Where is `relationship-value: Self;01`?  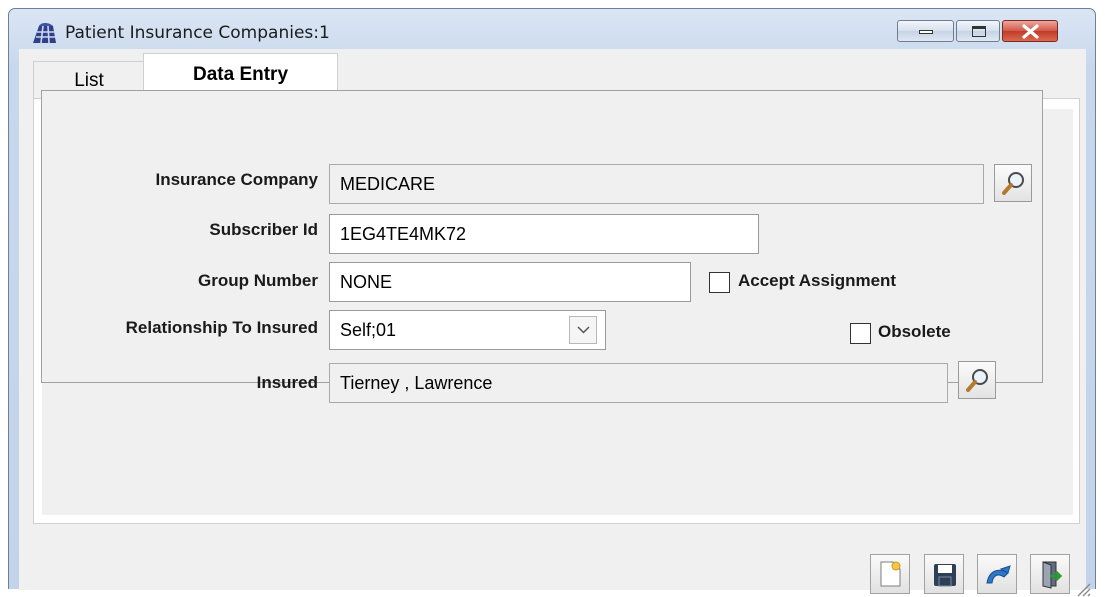
relationship-value: Self;01 is located at coordinates (368, 330).